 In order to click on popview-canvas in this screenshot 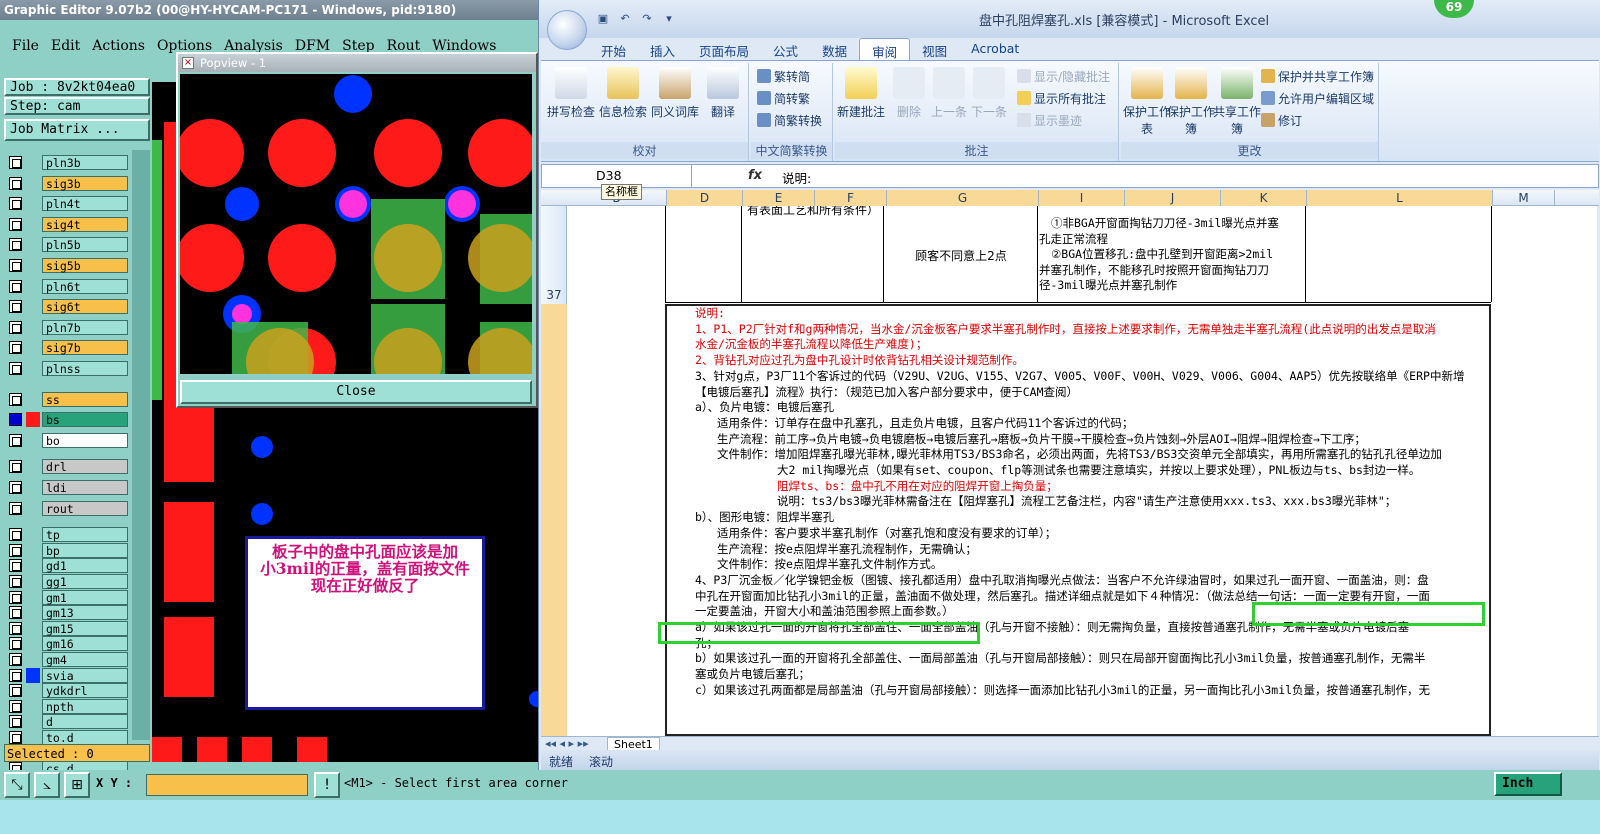, I will do `click(356, 224)`.